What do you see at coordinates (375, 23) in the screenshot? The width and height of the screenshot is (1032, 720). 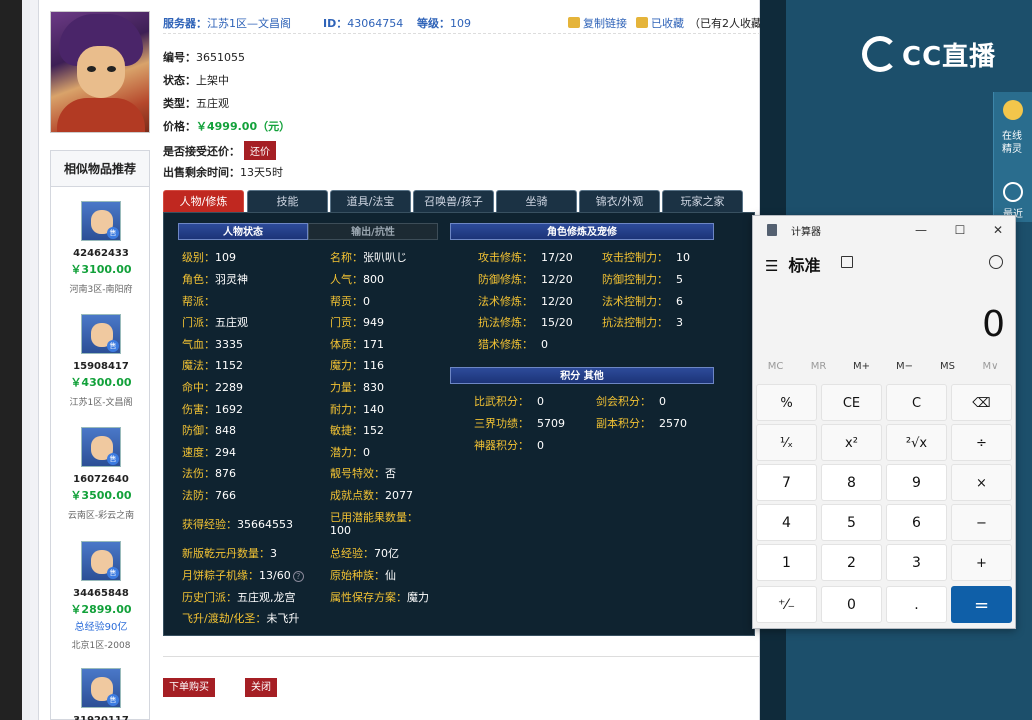 I see `id-value: 43064754` at bounding box center [375, 23].